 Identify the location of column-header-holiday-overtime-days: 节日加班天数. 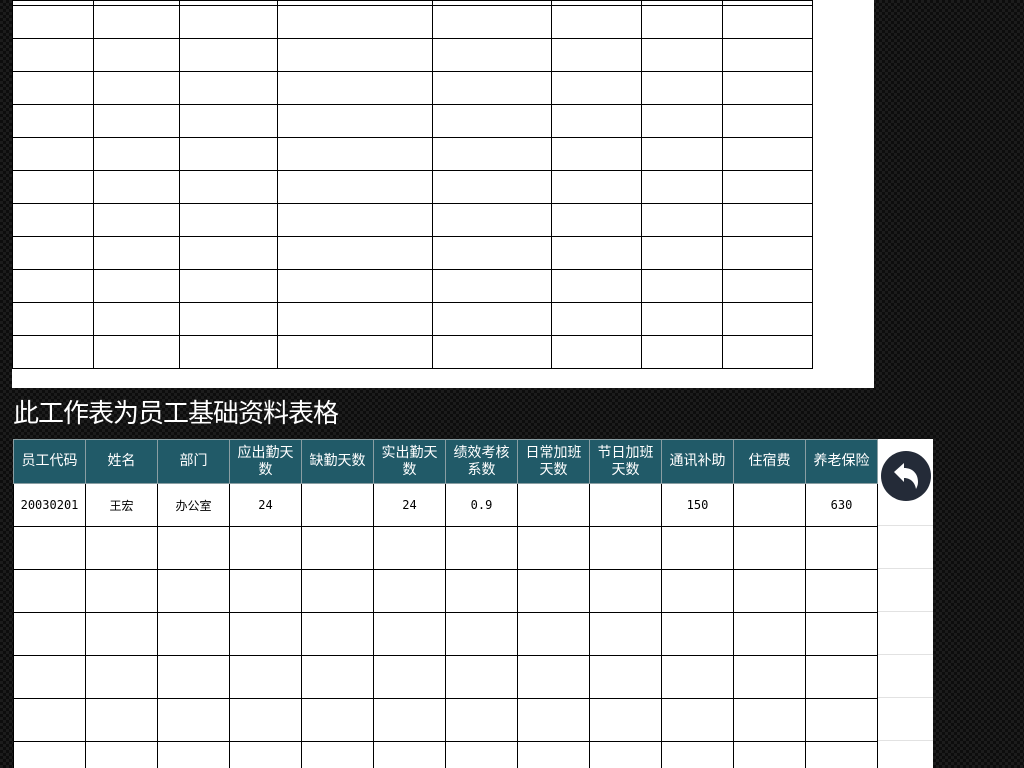
(625, 461).